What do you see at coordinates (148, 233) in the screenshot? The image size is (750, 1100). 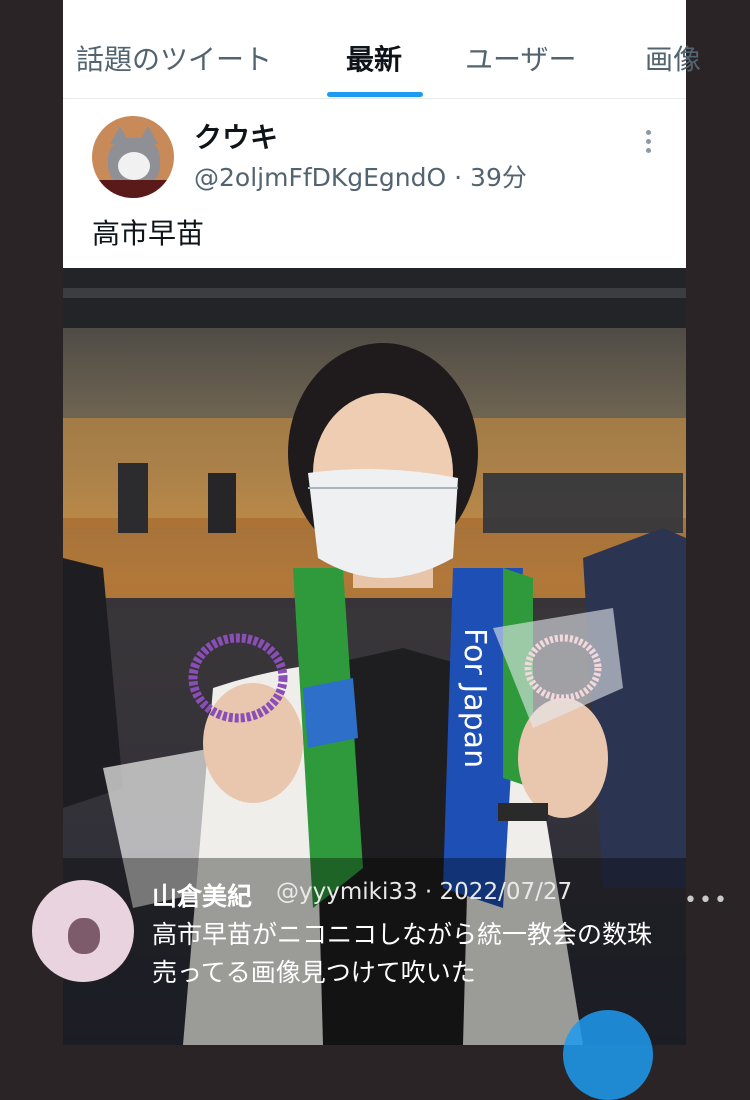 I see `tweet-text: 高市早苗` at bounding box center [148, 233].